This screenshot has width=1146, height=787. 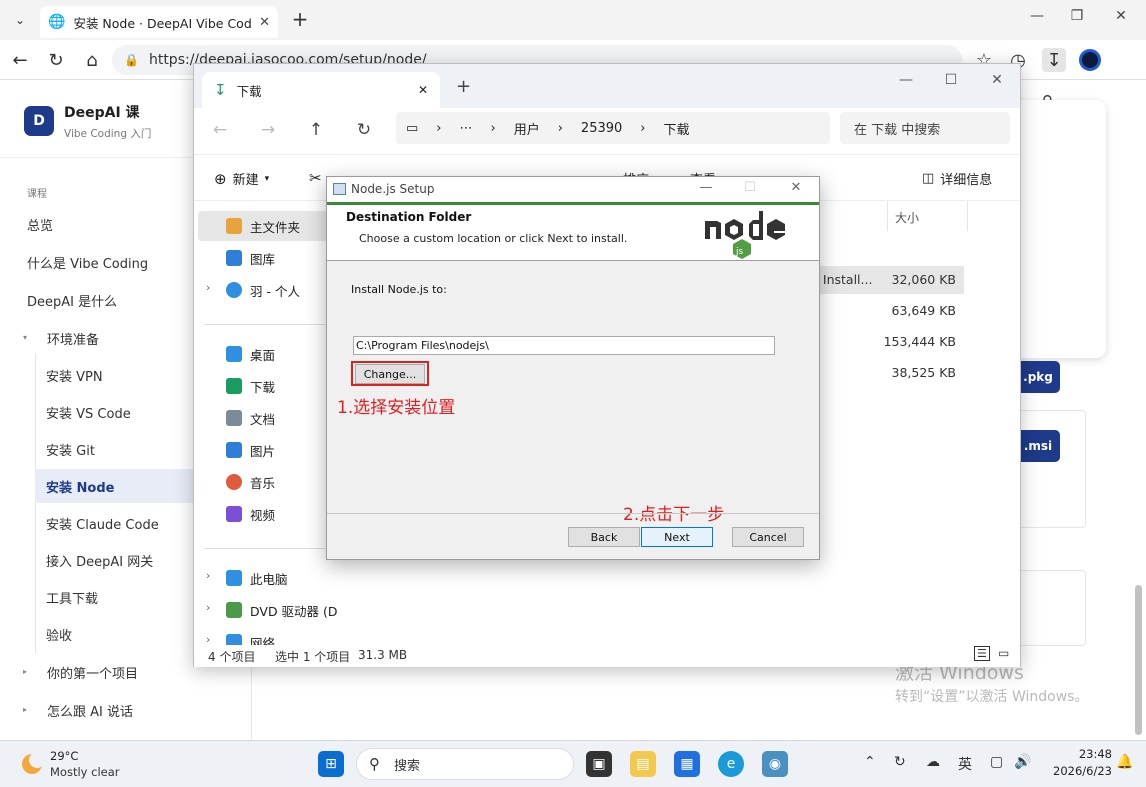 I want to click on more-icon: ⋯, so click(x=466, y=128).